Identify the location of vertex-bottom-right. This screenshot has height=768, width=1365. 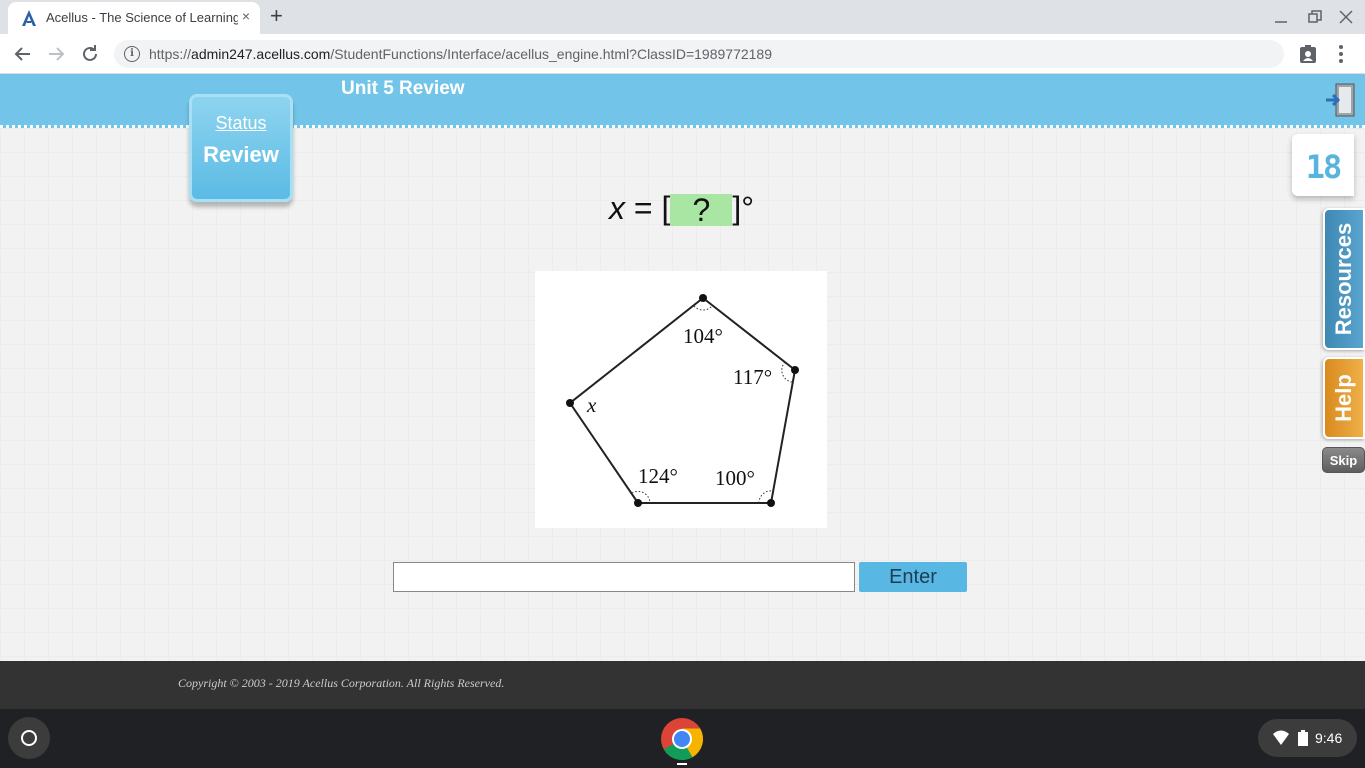
(771, 503).